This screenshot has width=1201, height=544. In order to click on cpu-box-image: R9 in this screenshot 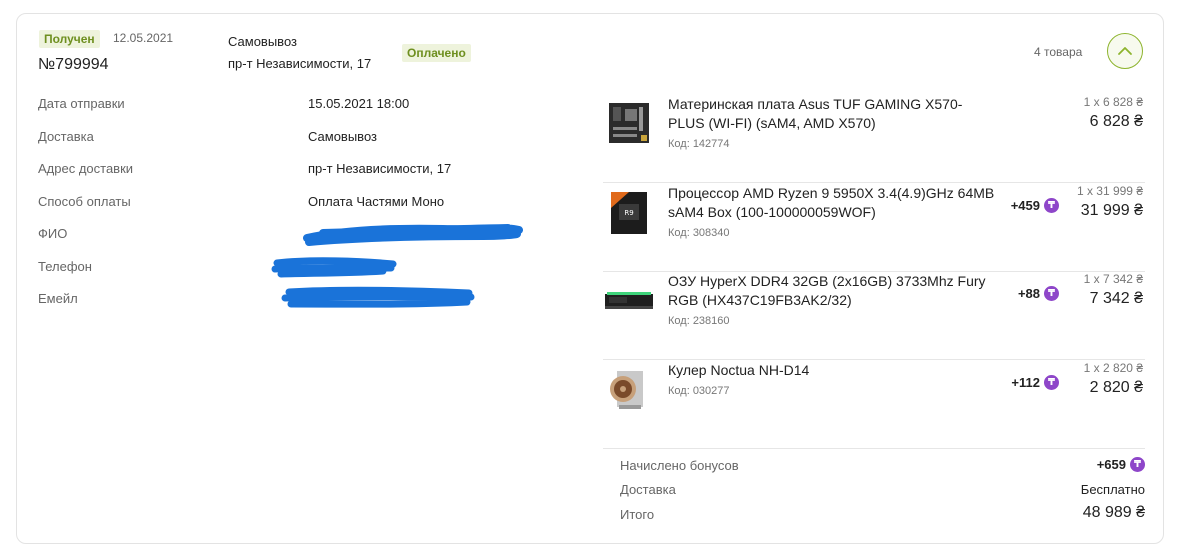, I will do `click(629, 213)`.